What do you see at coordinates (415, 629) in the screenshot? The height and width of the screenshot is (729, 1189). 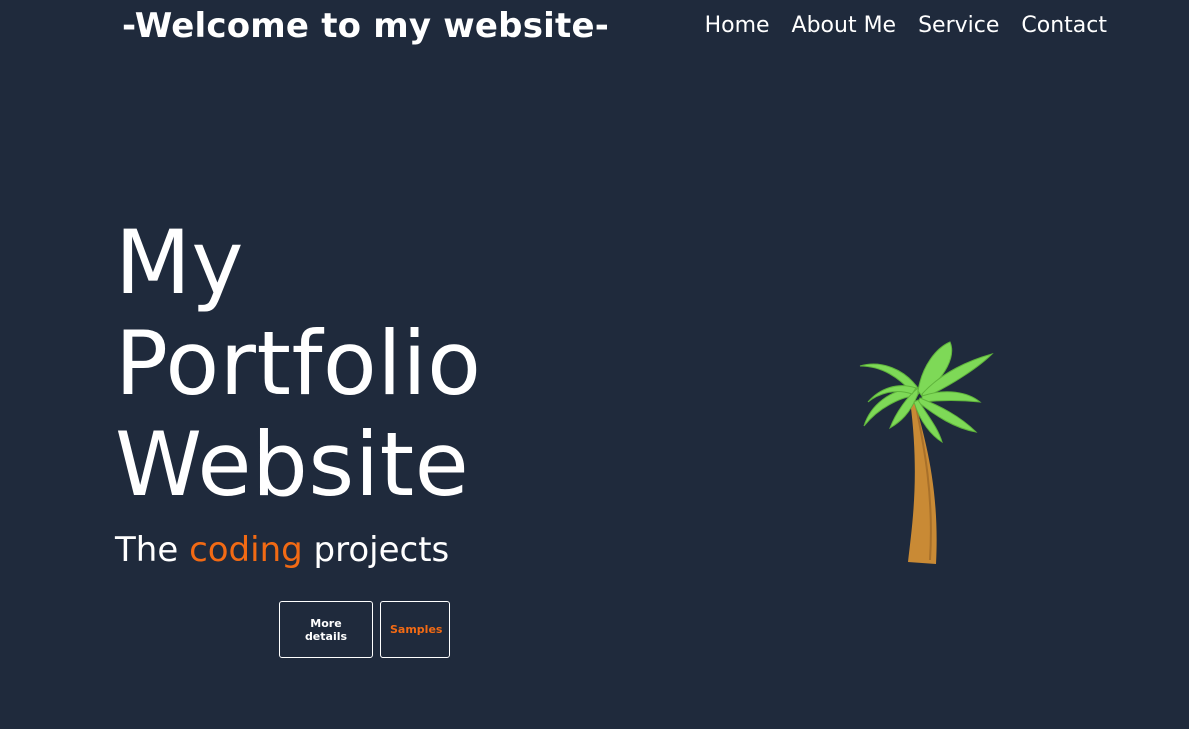 I see `samples-button: Samples` at bounding box center [415, 629].